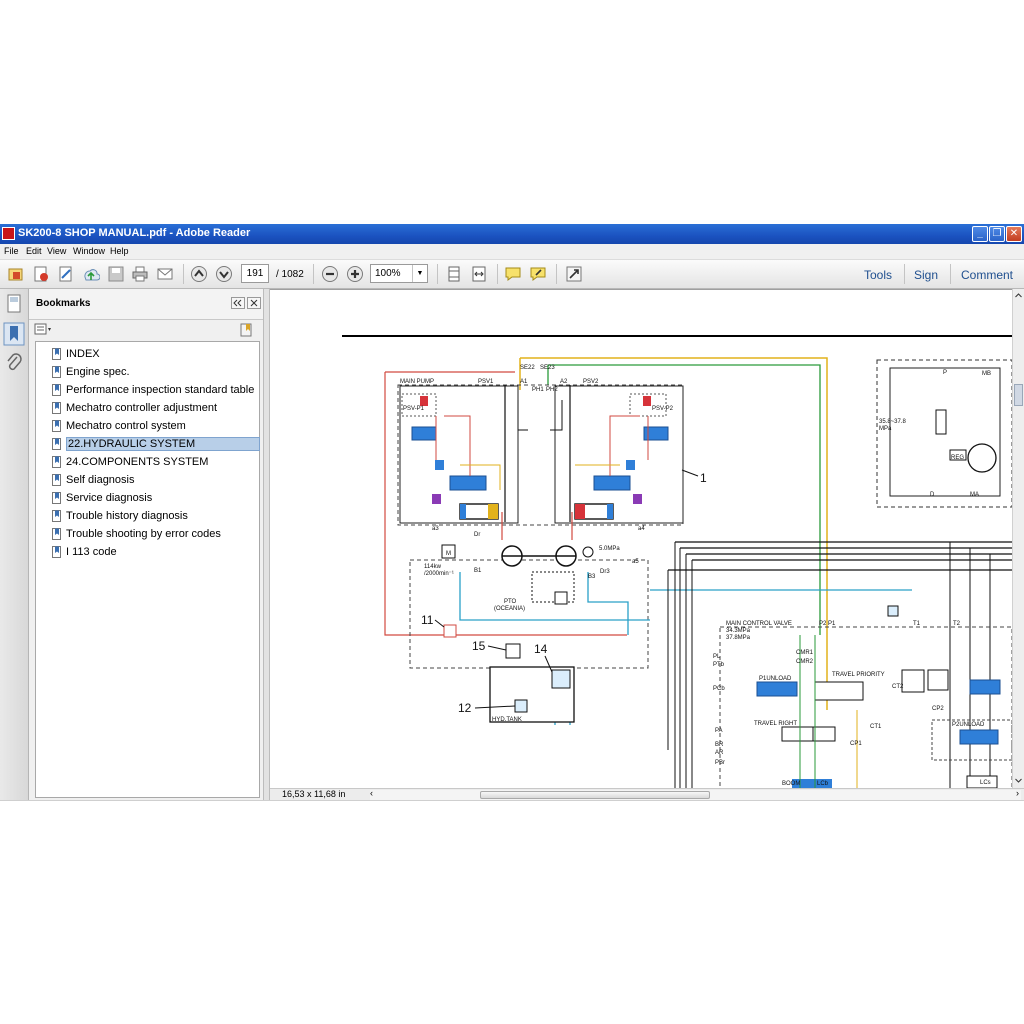  What do you see at coordinates (91, 274) in the screenshot?
I see `upload-icon` at bounding box center [91, 274].